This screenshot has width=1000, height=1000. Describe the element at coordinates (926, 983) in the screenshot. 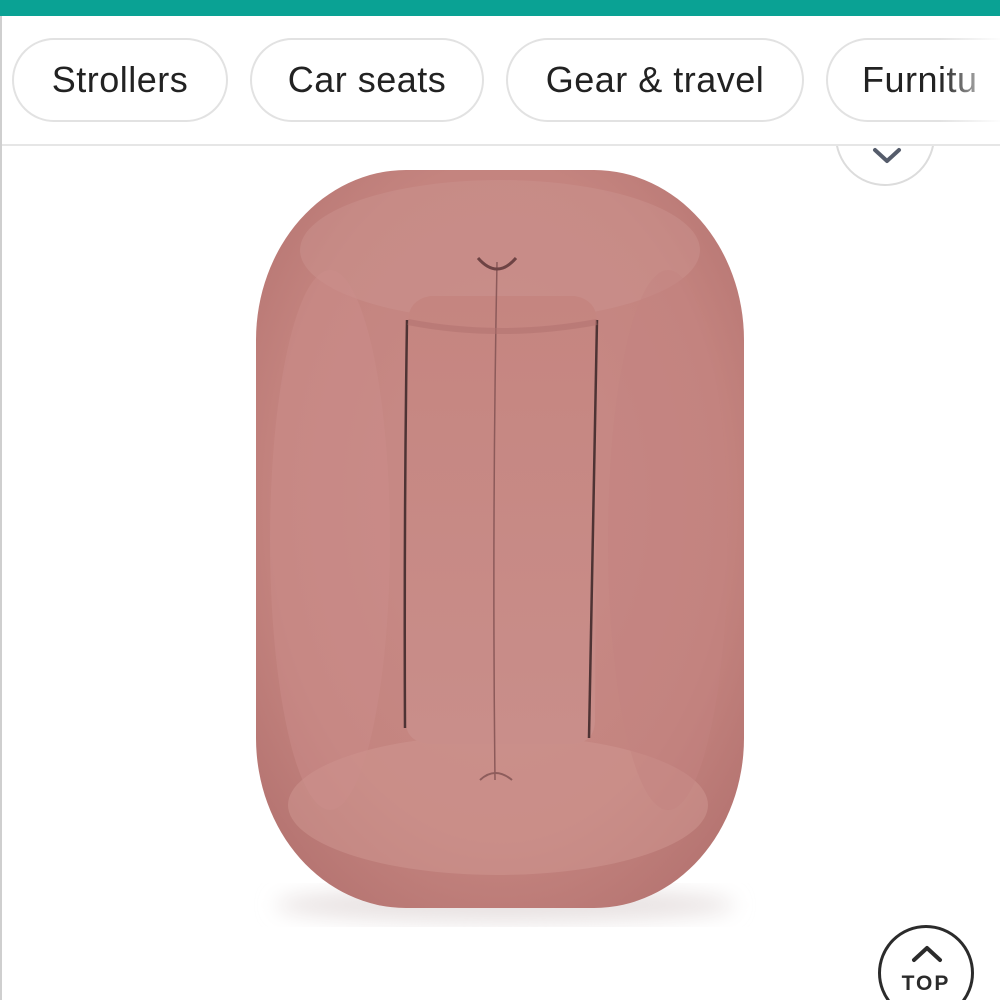

I see `scroll-to-top-label: TOP` at that location.